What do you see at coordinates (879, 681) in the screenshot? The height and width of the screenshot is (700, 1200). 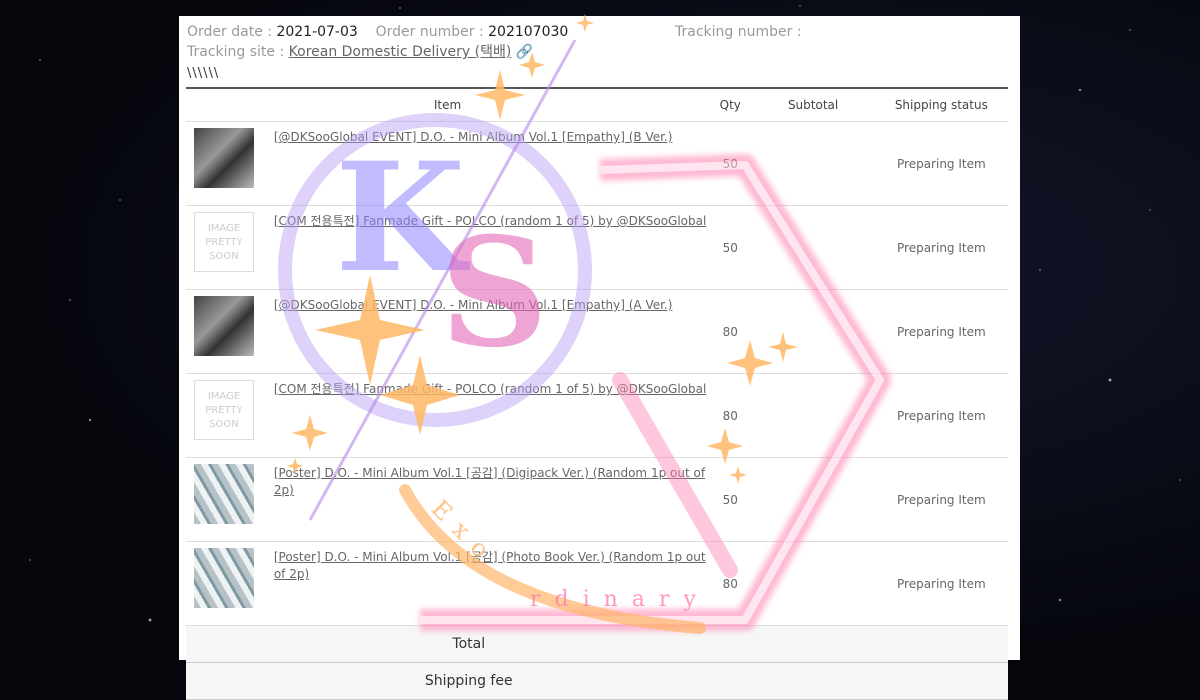 I see `shipping-fee-value` at bounding box center [879, 681].